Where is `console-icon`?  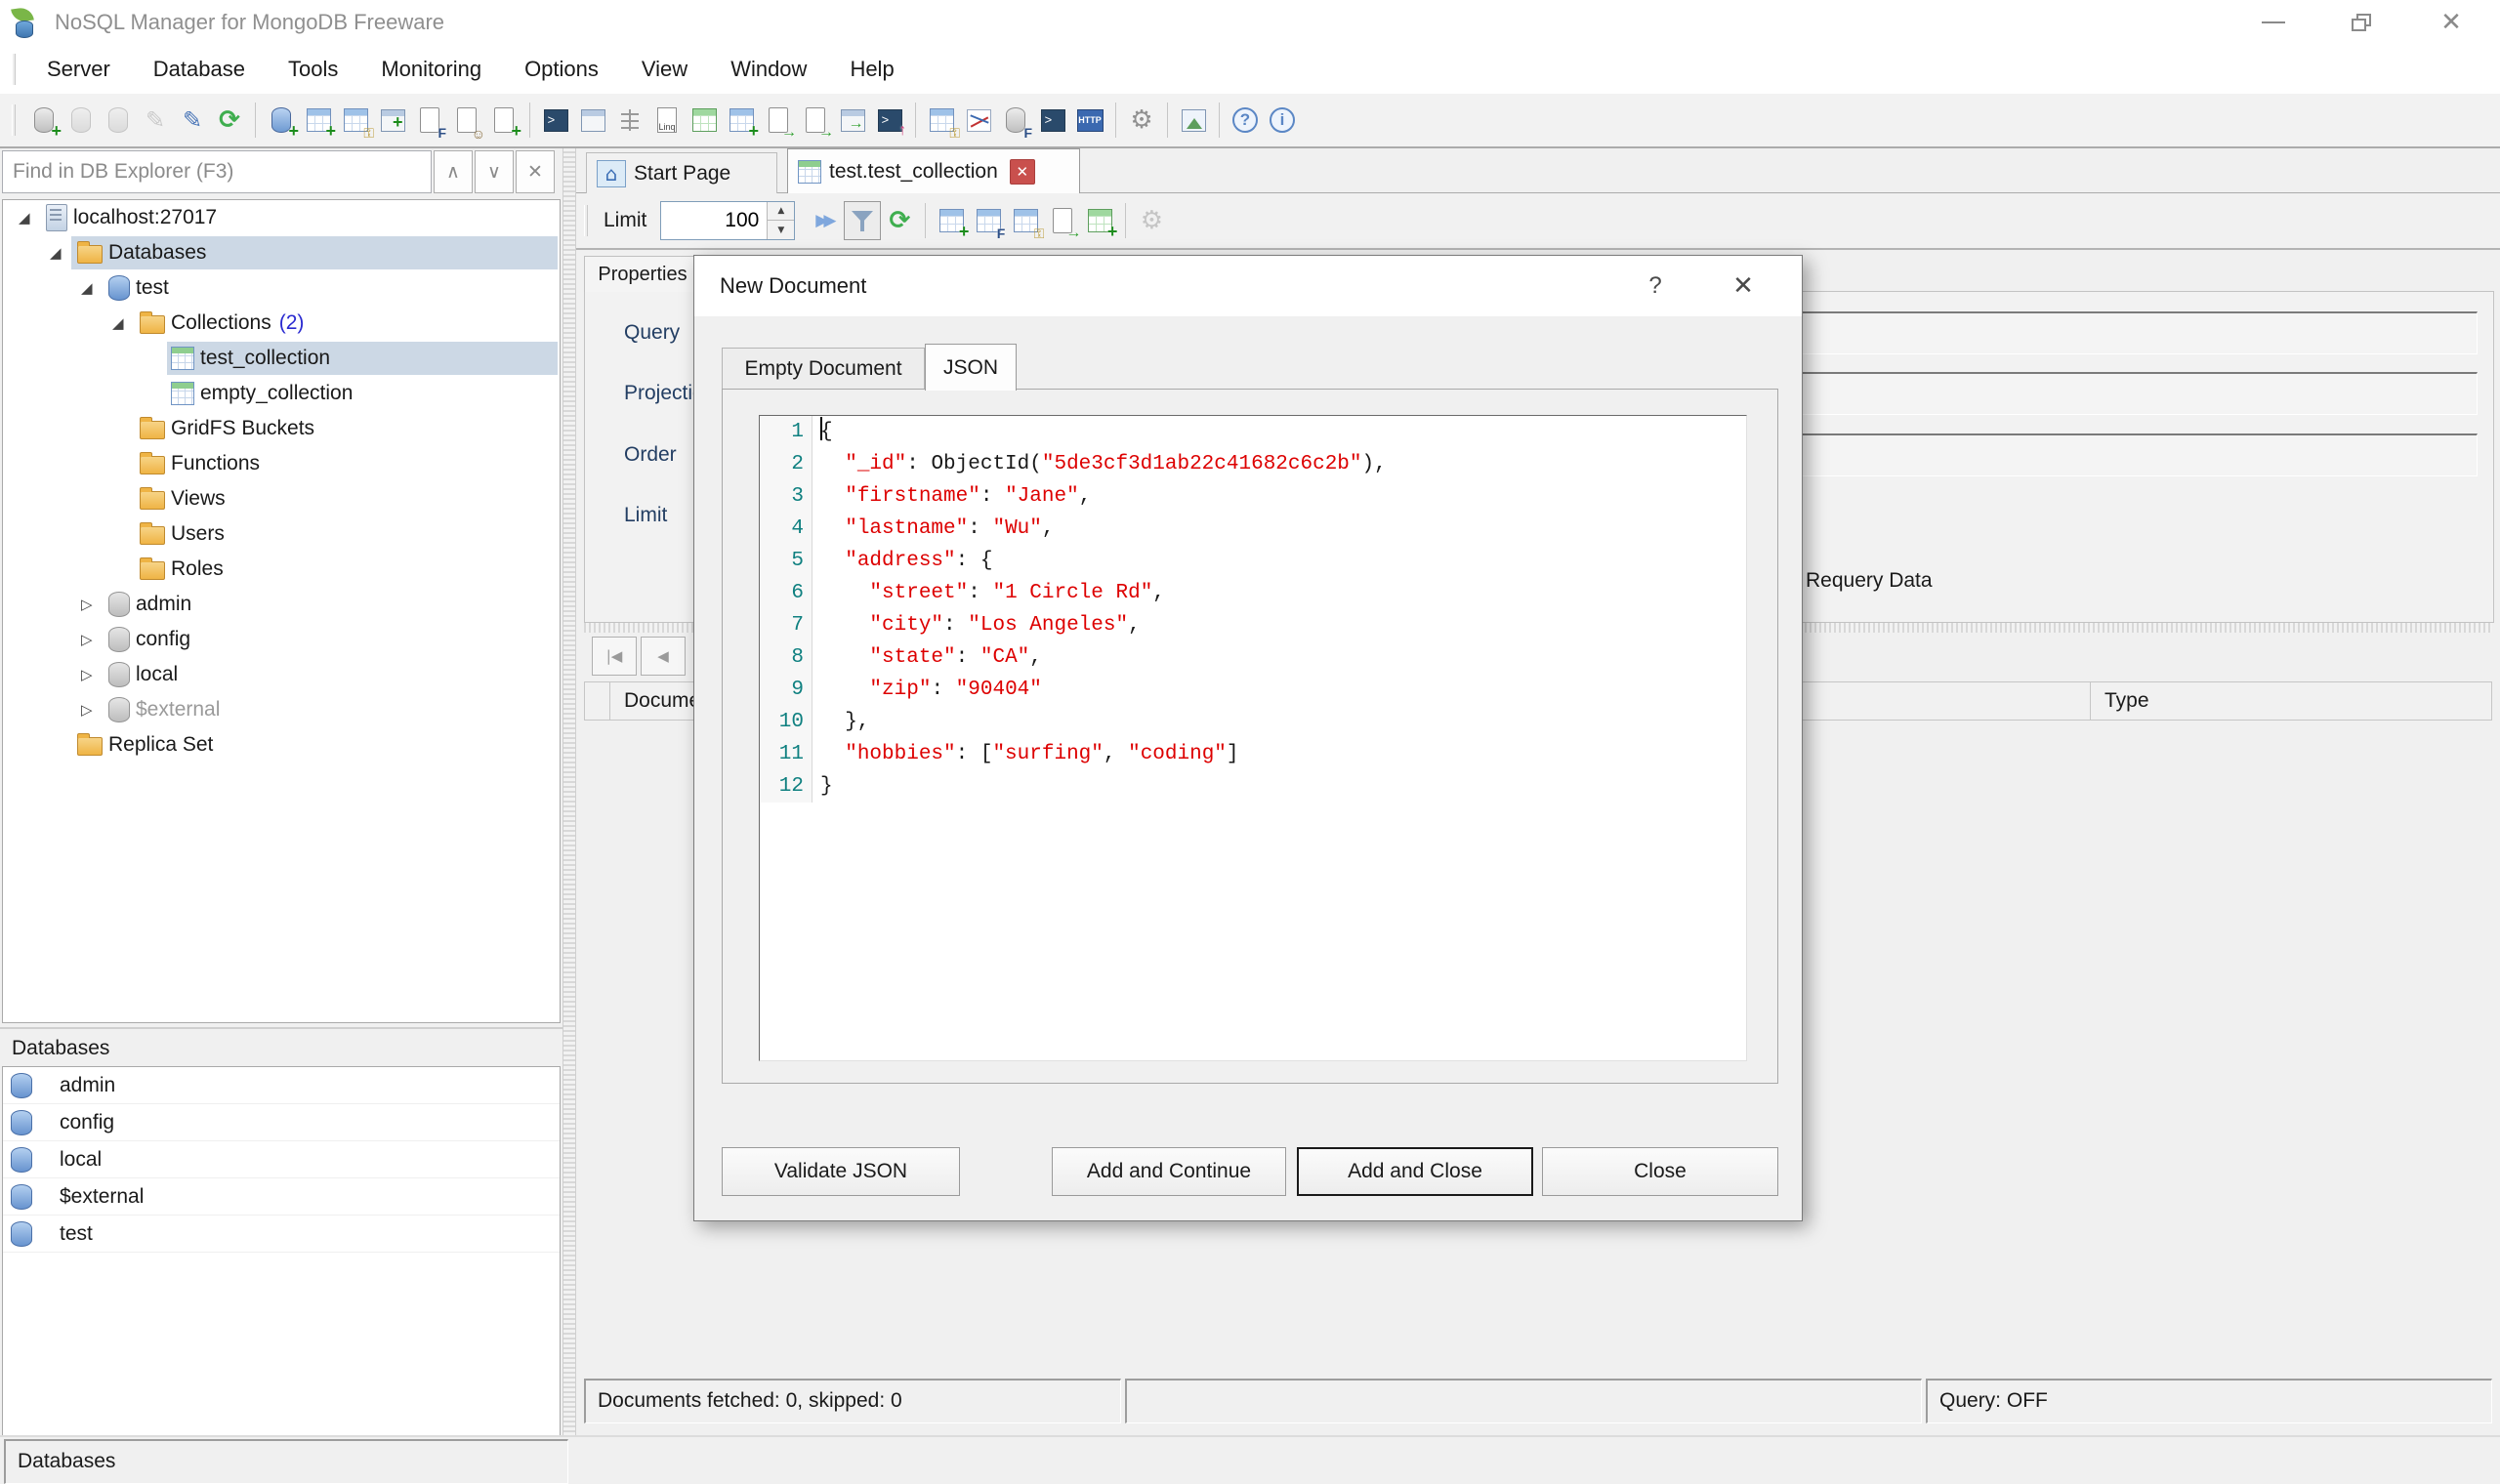 console-icon is located at coordinates (1052, 121).